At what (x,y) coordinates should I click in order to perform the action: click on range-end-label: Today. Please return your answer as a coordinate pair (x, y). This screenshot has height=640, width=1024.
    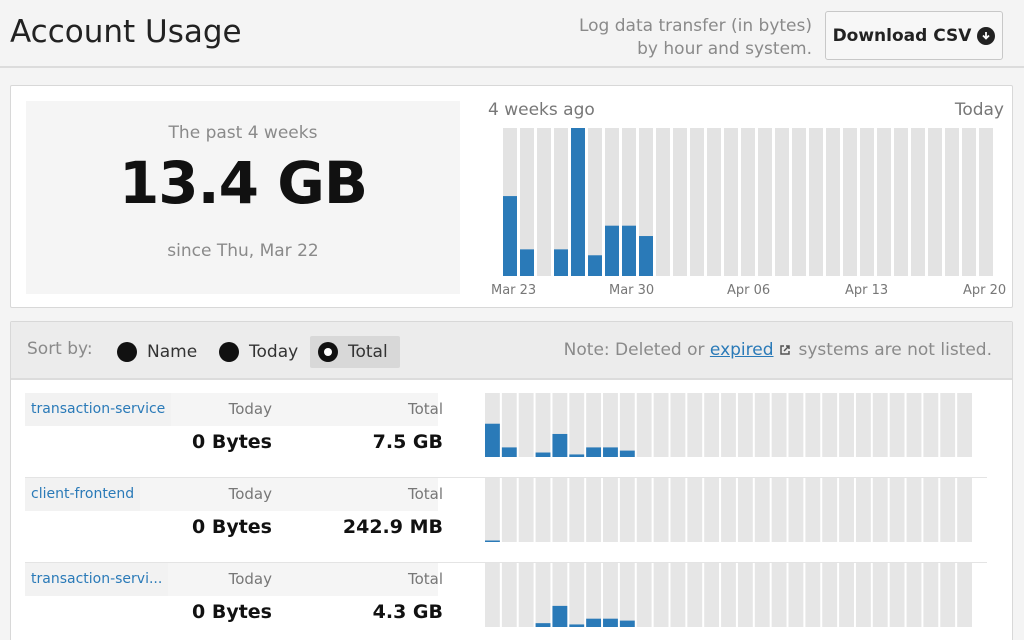
    Looking at the image, I should click on (979, 110).